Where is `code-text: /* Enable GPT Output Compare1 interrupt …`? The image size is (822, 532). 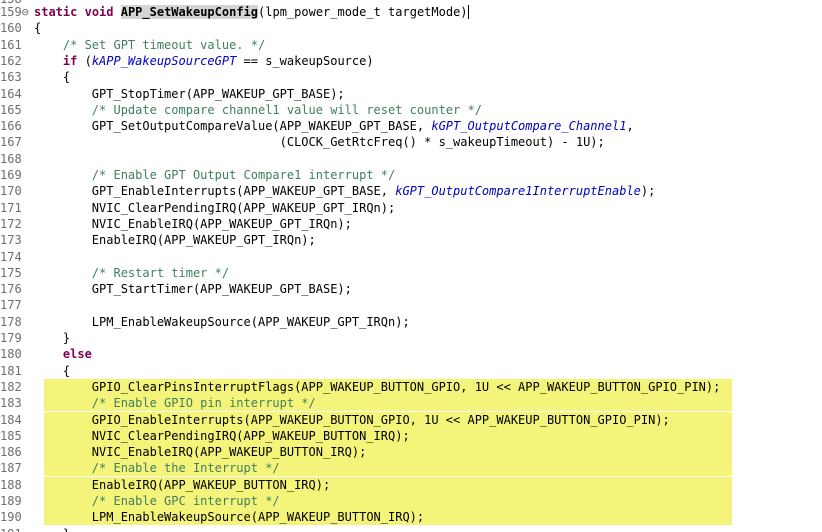 code-text: /* Enable GPT Output Compare1 interrupt … is located at coordinates (243, 175).